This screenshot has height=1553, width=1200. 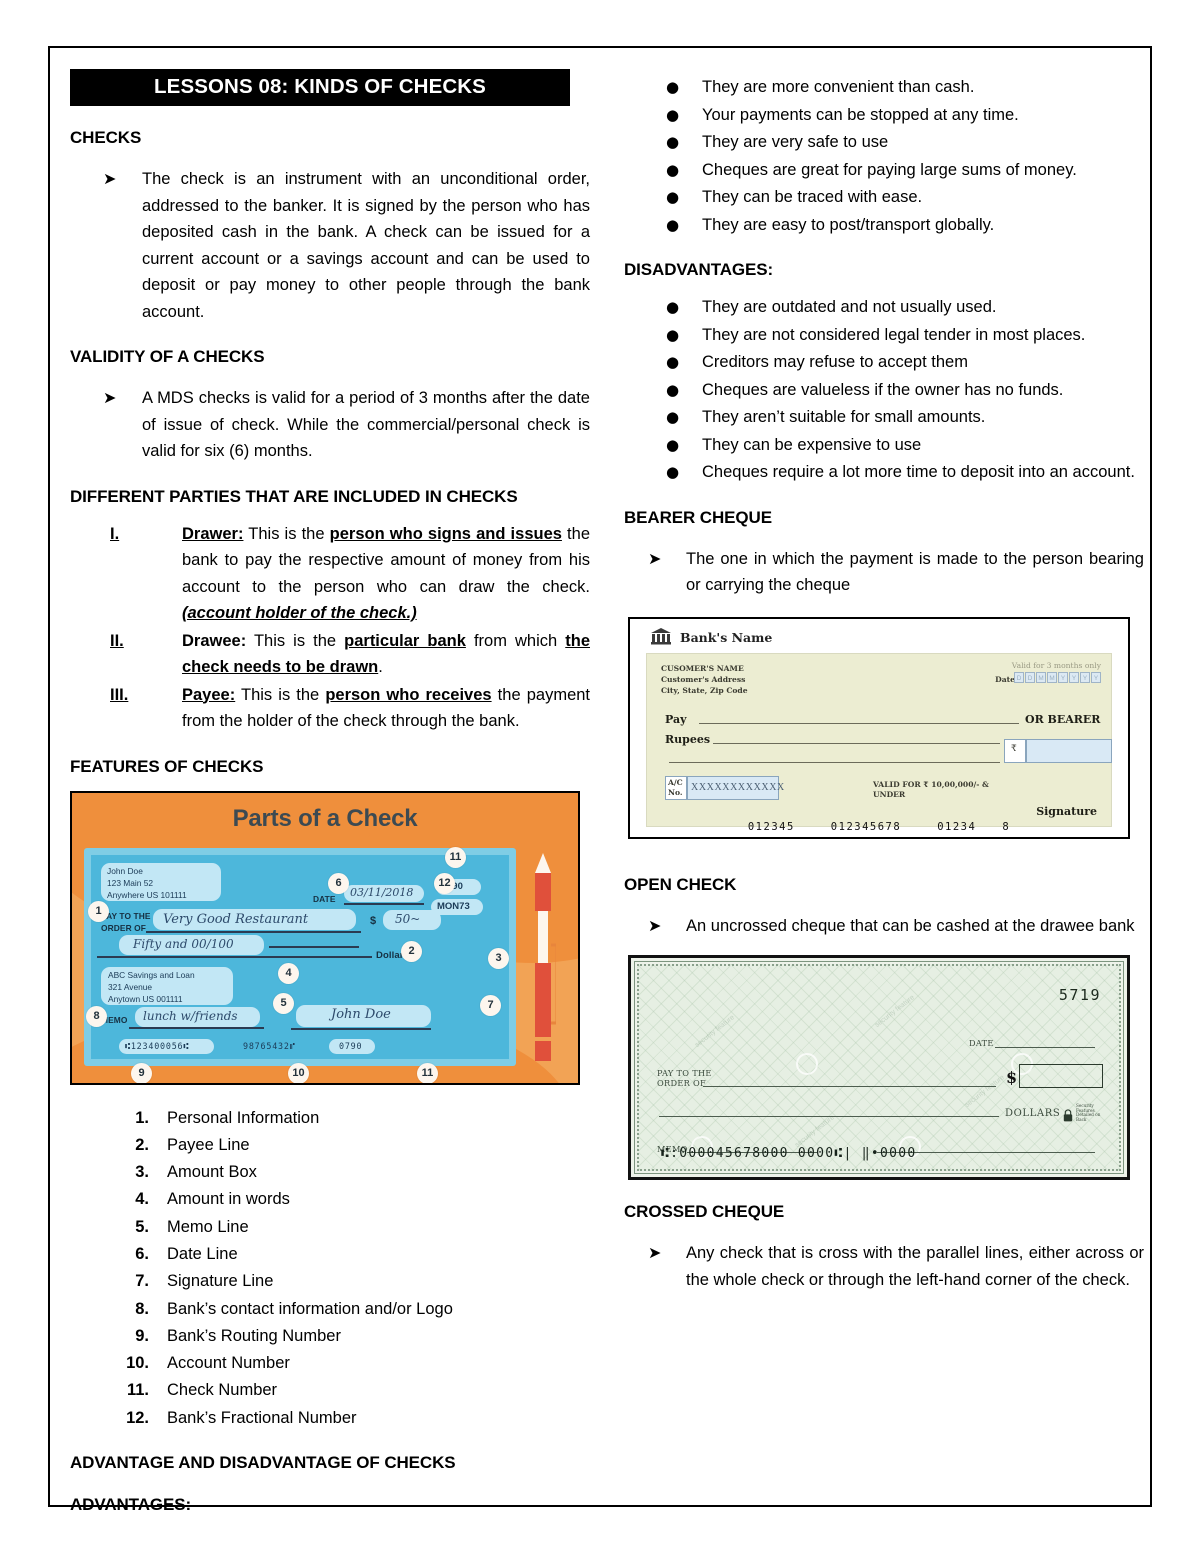 I want to click on dollars-label: DOLLARS, so click(x=1033, y=1113).